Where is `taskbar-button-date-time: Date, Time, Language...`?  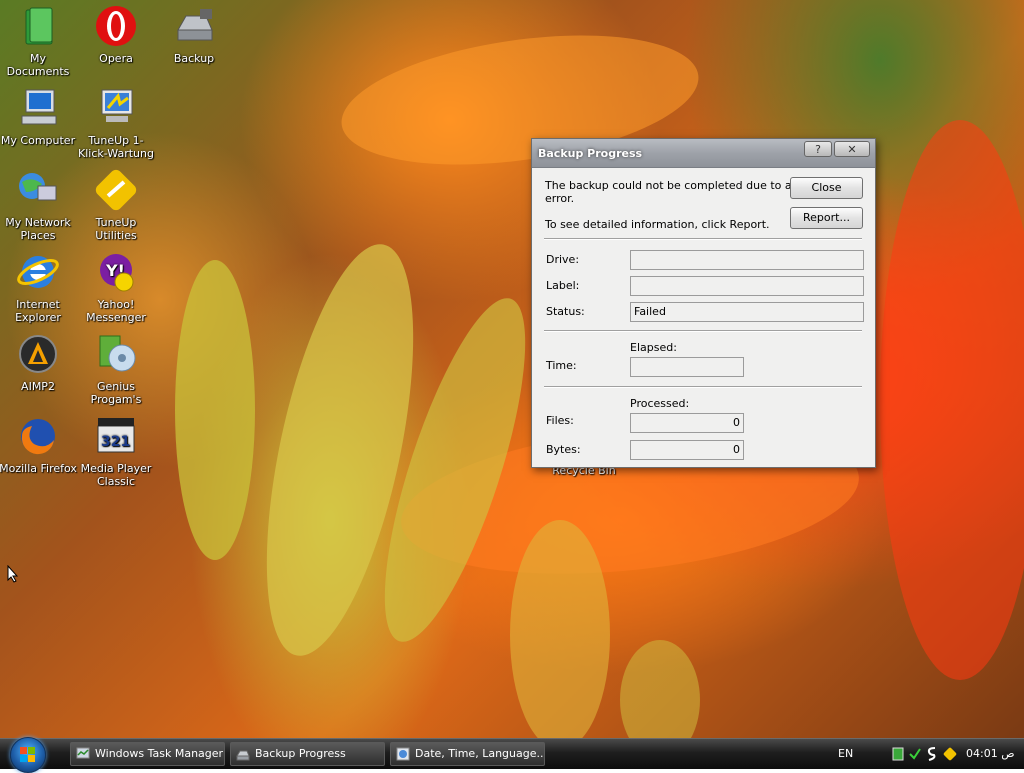
taskbar-button-date-time: Date, Time, Language... is located at coordinates (467, 754).